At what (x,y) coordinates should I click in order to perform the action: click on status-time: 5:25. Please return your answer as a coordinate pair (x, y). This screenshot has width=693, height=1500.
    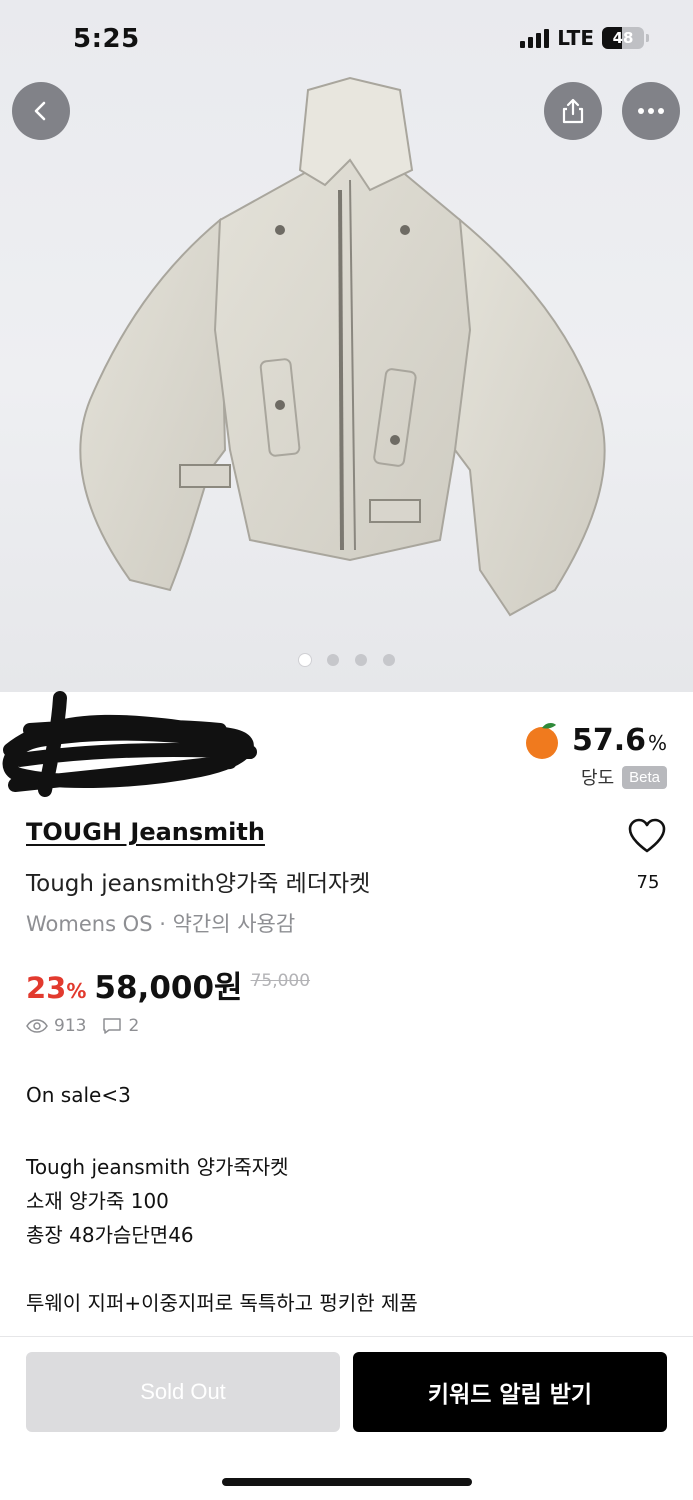
    Looking at the image, I should click on (106, 39).